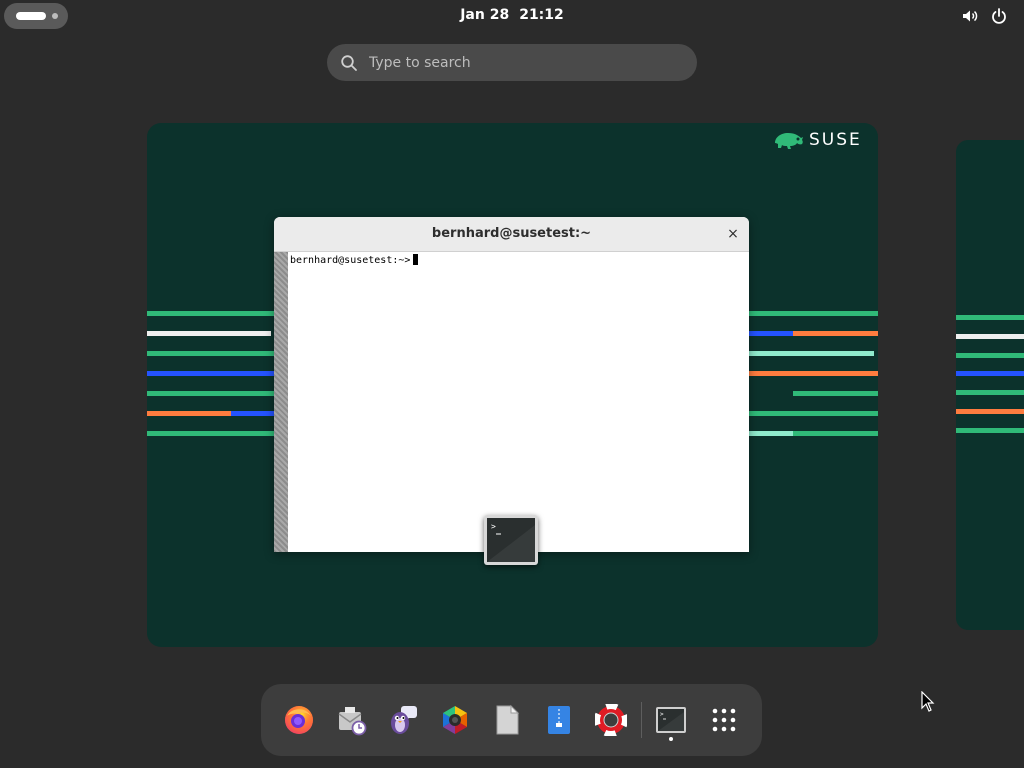  What do you see at coordinates (559, 720) in the screenshot?
I see `file-roller-icon` at bounding box center [559, 720].